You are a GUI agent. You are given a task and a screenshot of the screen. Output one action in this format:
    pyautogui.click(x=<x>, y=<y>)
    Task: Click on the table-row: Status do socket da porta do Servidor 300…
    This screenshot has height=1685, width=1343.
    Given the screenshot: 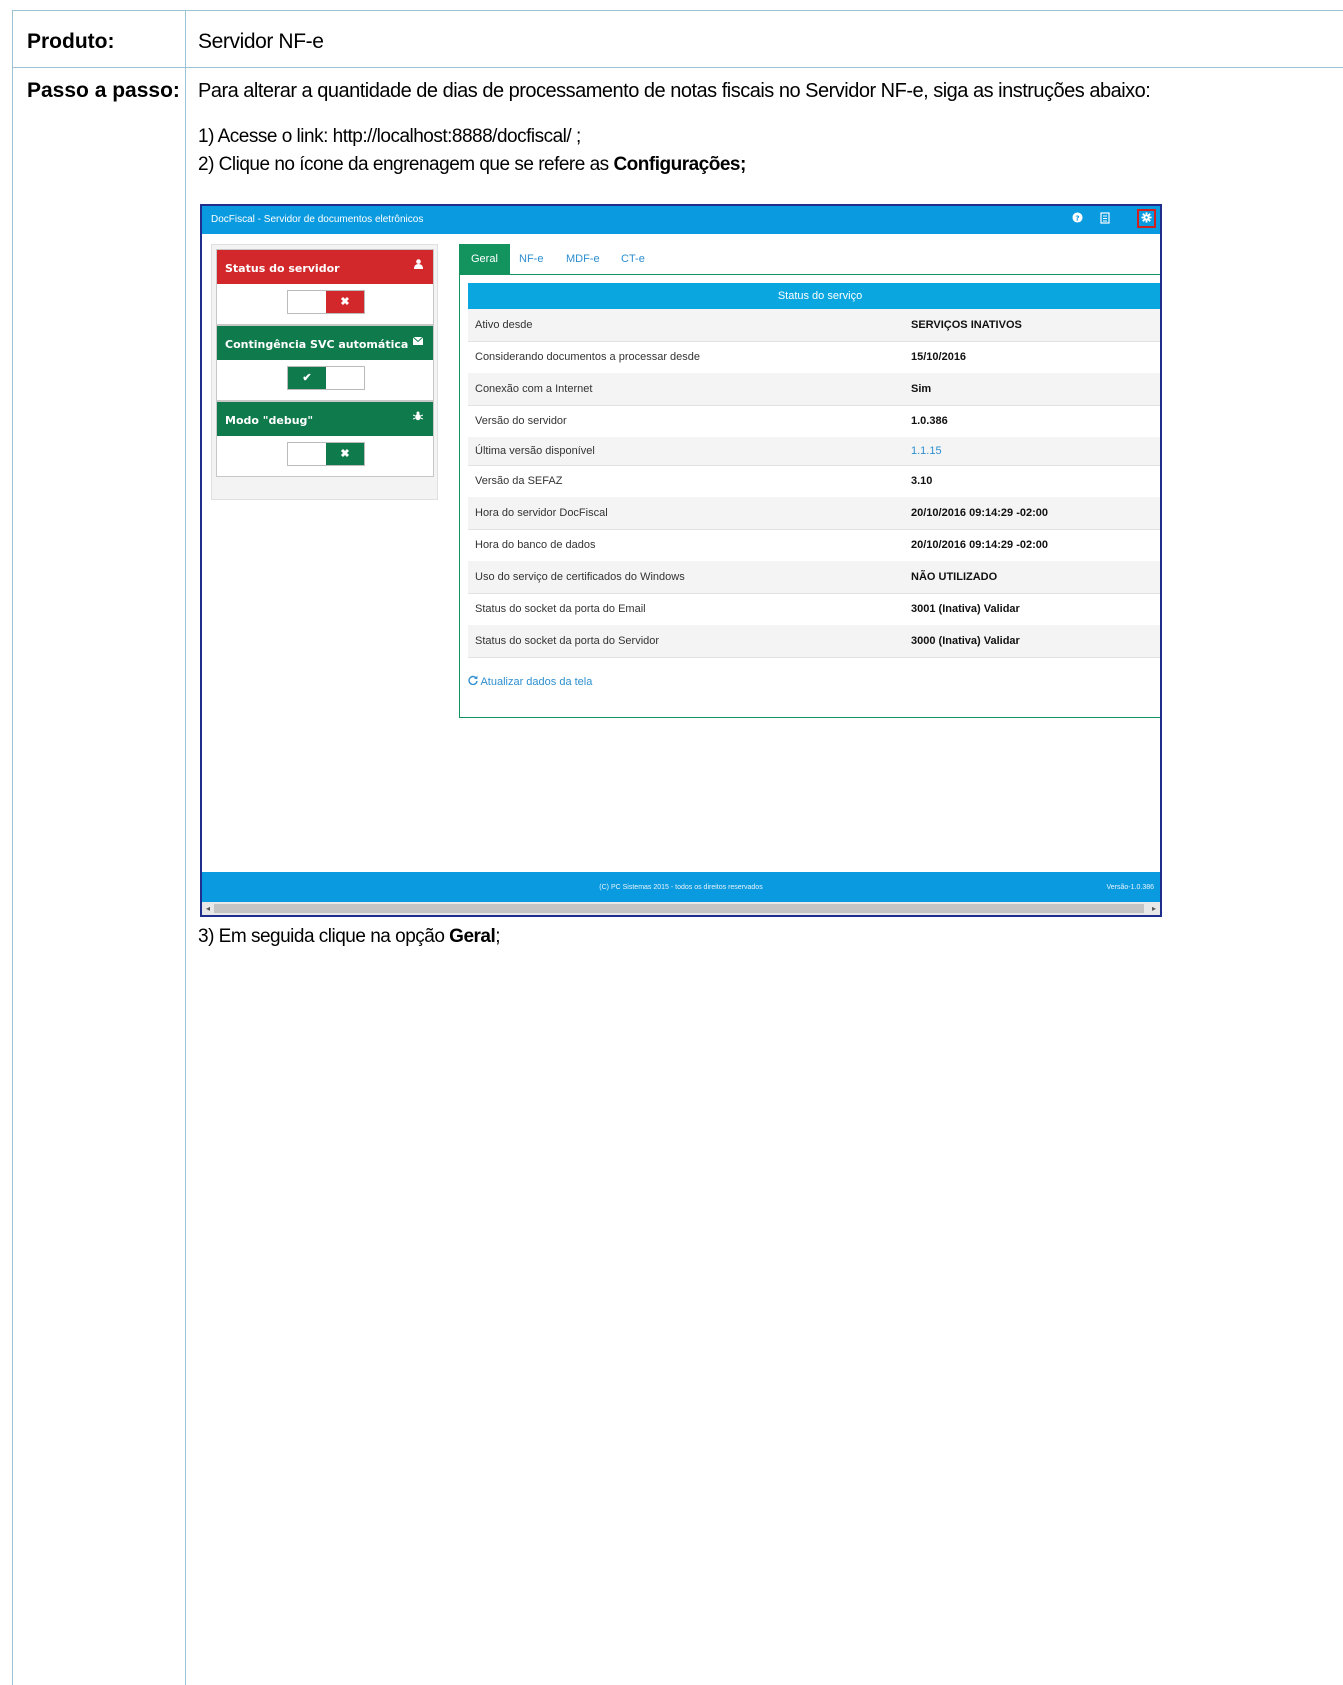 What is the action you would take?
    pyautogui.click(x=814, y=641)
    